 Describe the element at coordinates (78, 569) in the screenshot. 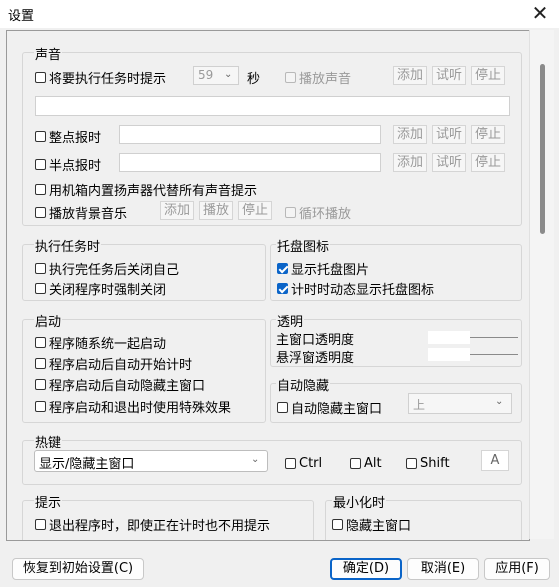

I see `reset-defaults-button: 恢复到初始设置(C)` at that location.